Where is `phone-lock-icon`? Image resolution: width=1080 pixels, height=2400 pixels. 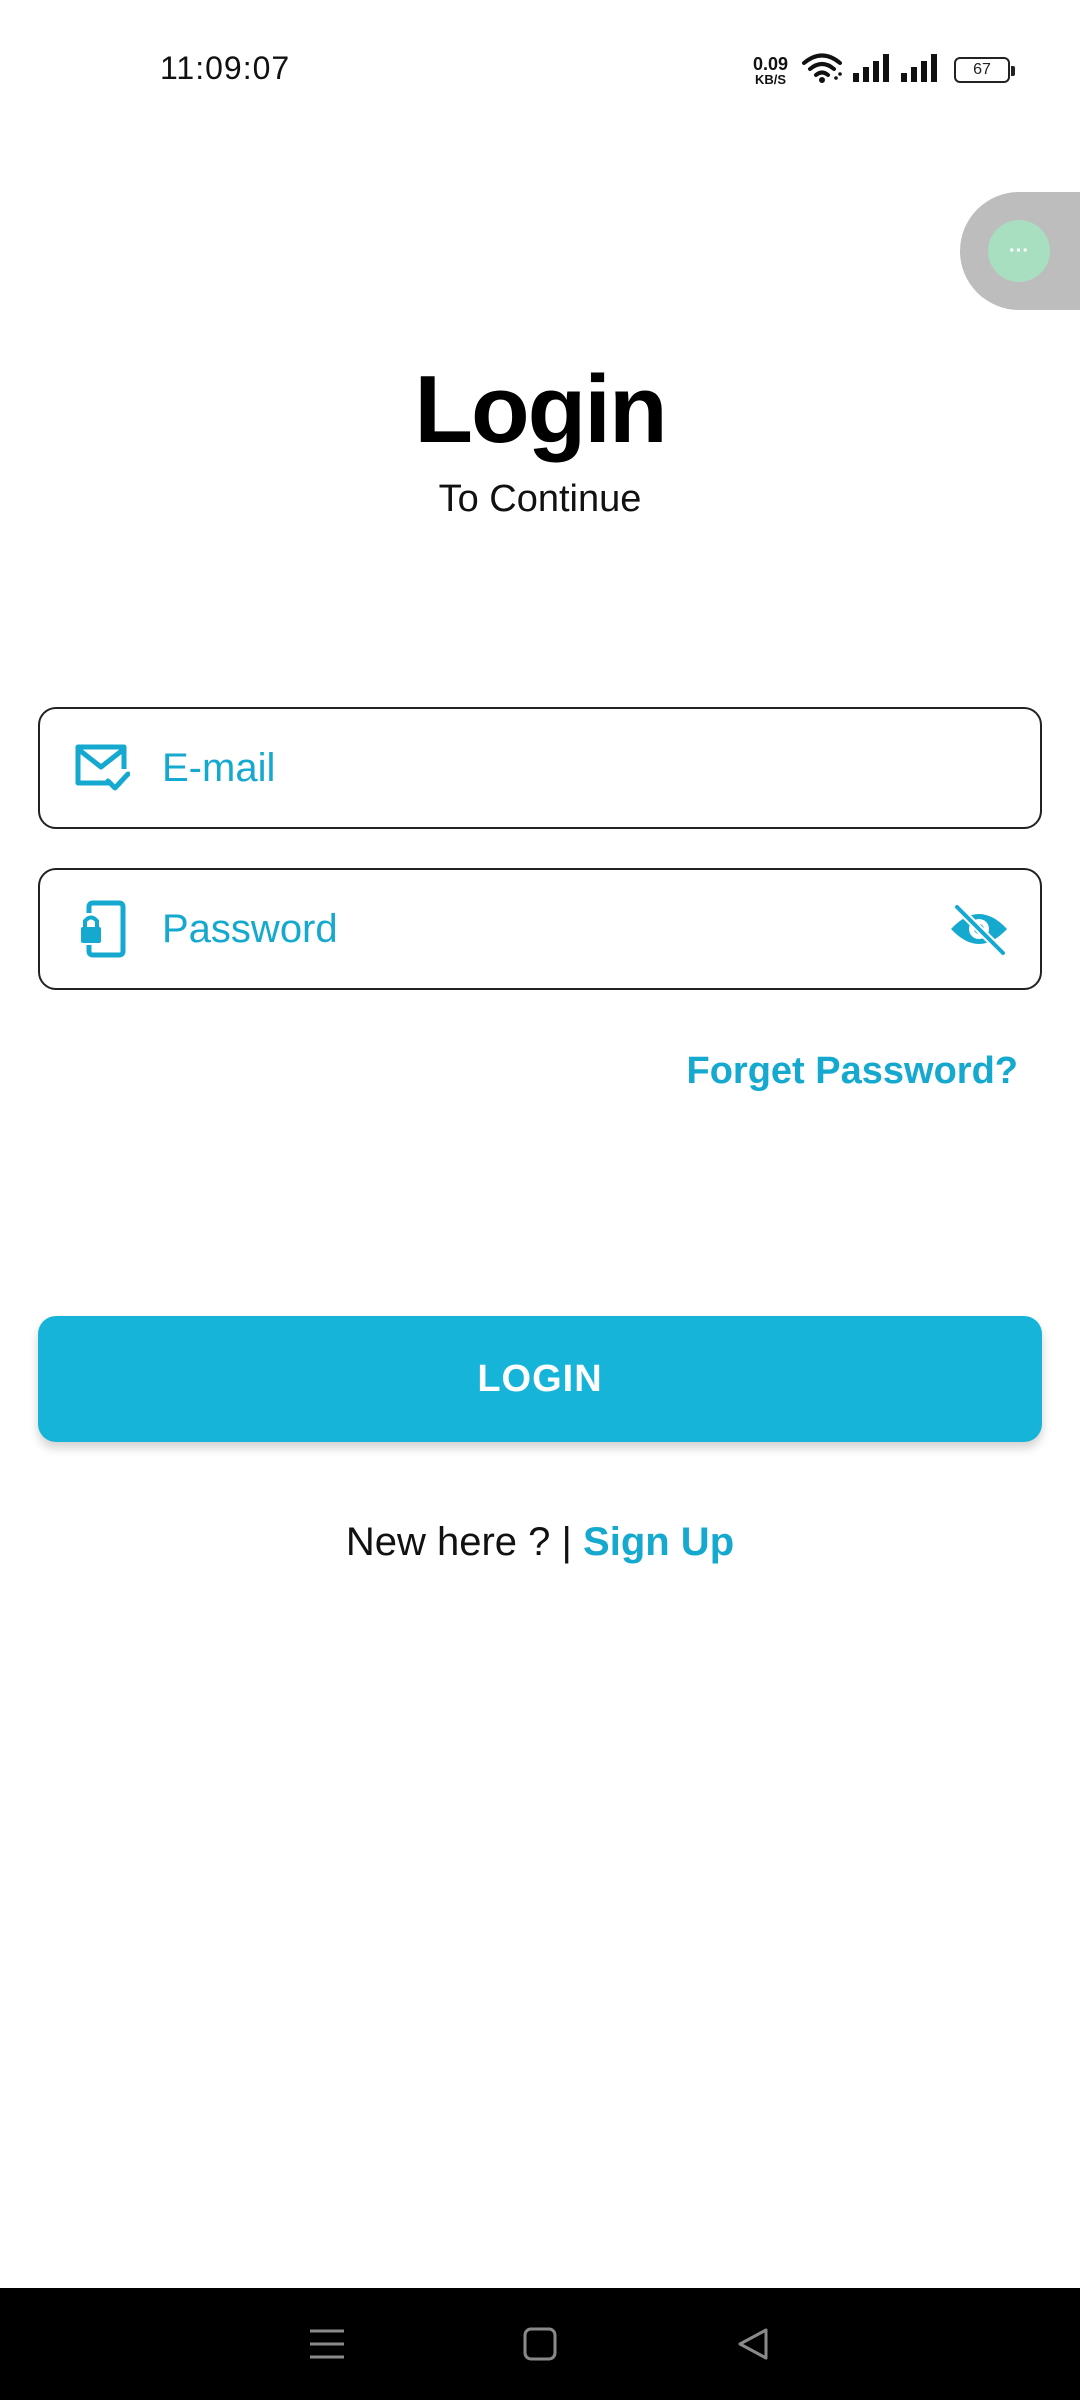
phone-lock-icon is located at coordinates (102, 929).